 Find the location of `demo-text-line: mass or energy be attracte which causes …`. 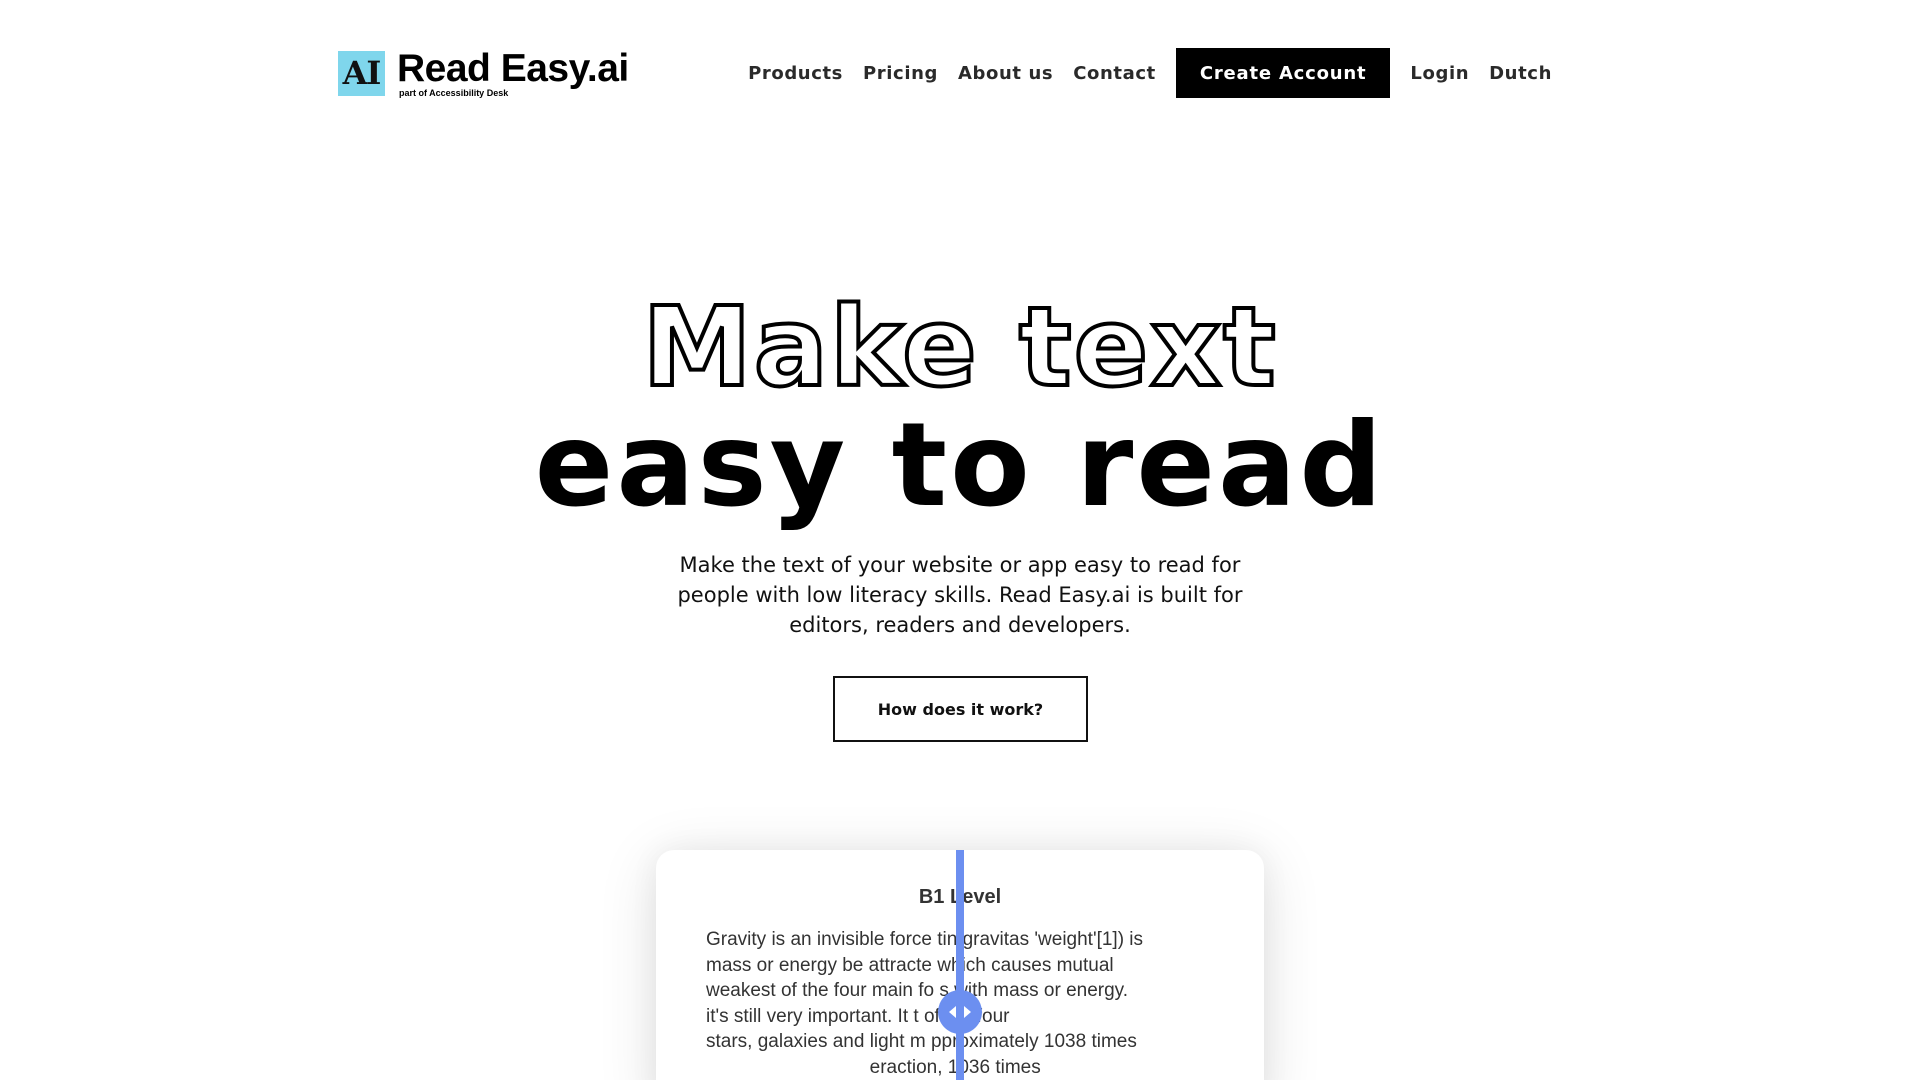

demo-text-line: mass or energy be attracte which causes … is located at coordinates (910, 965).